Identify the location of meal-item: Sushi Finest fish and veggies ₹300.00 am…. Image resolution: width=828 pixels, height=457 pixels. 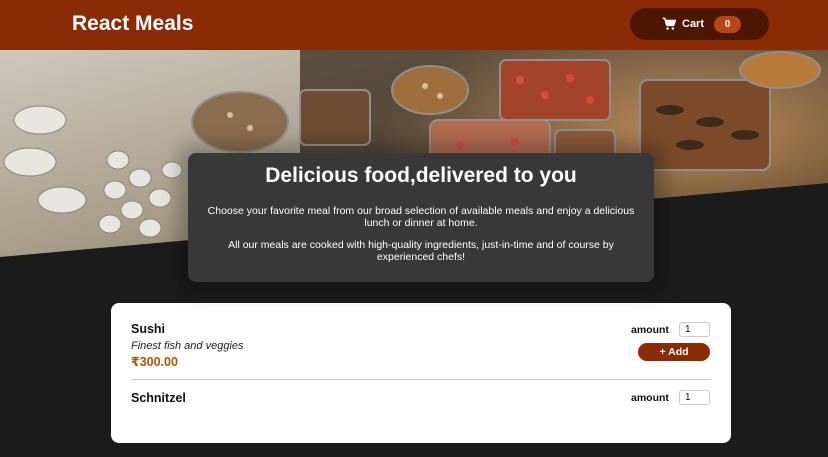
(421, 341).